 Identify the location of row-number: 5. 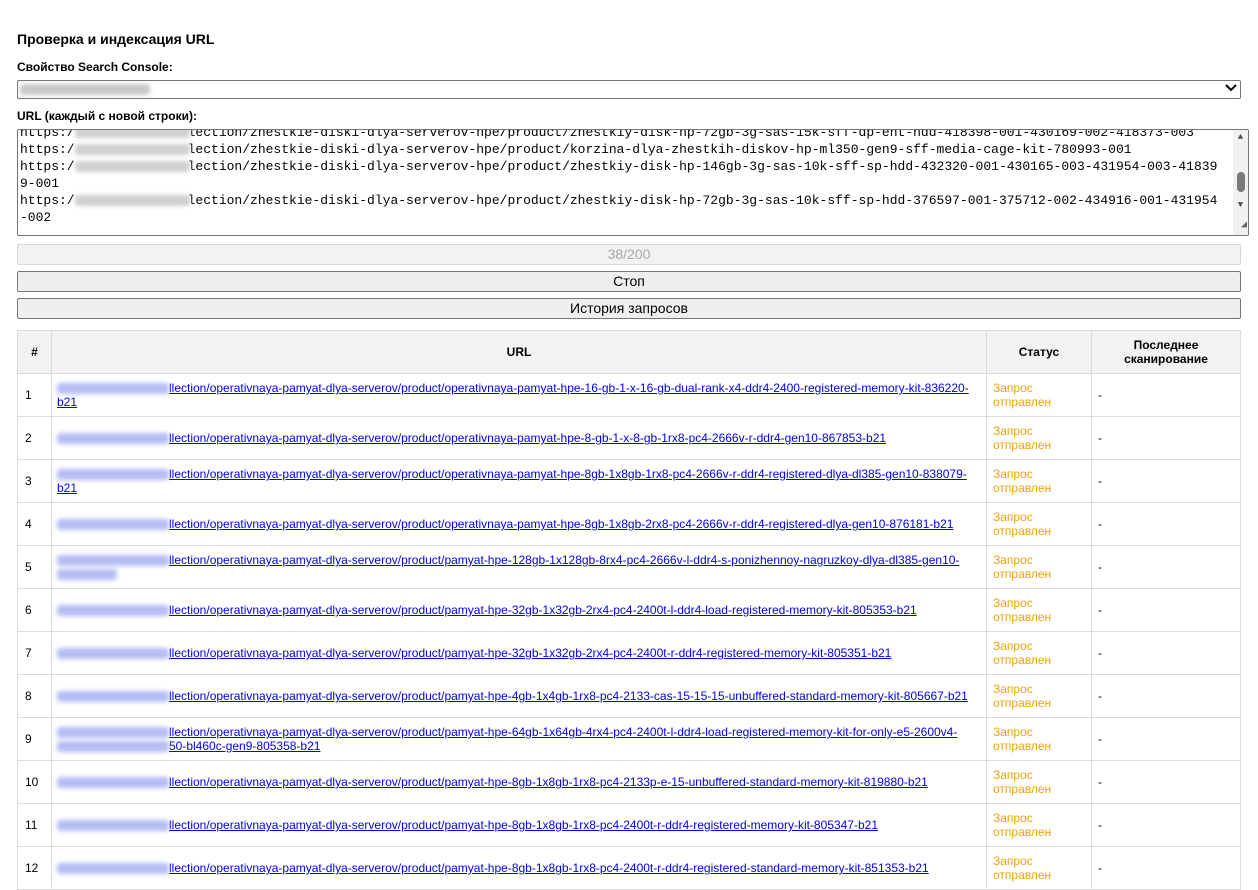
(34, 567).